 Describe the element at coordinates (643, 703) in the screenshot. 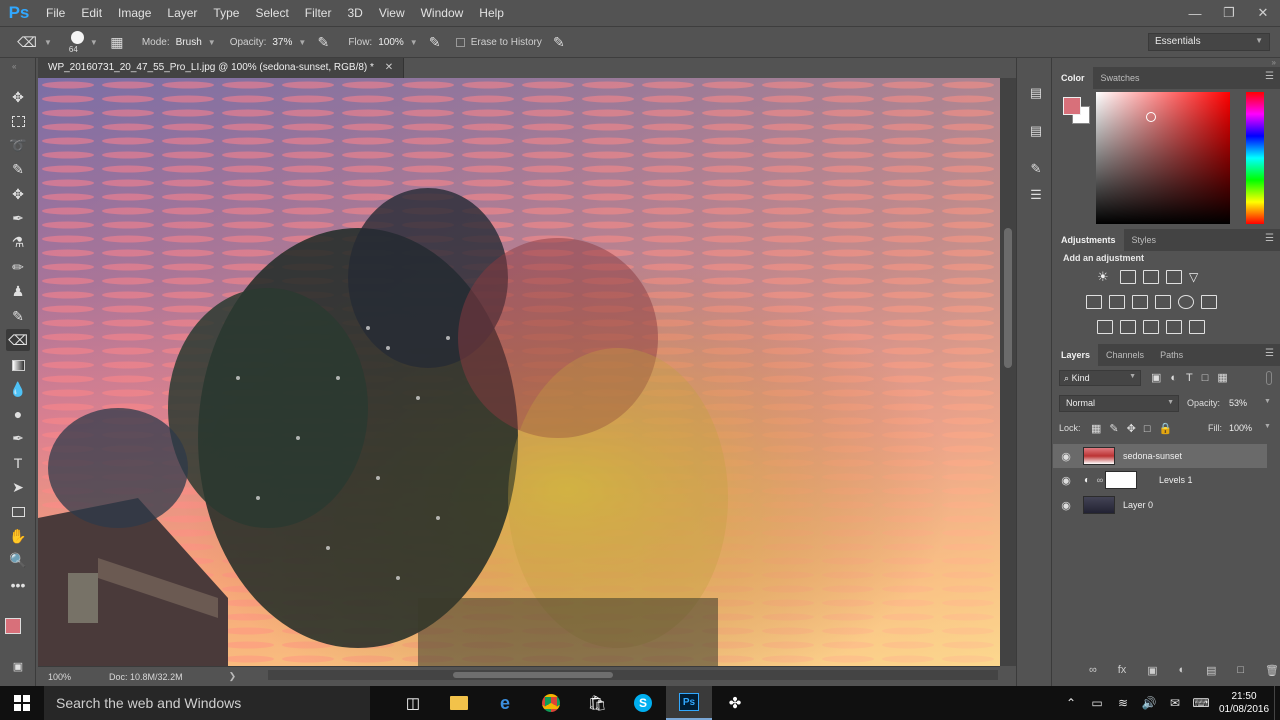

I see `skype-icon: S` at that location.